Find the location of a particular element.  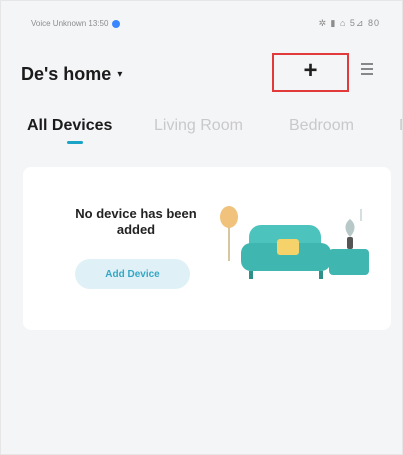

home-selector: De's home ▾ is located at coordinates (71, 74).